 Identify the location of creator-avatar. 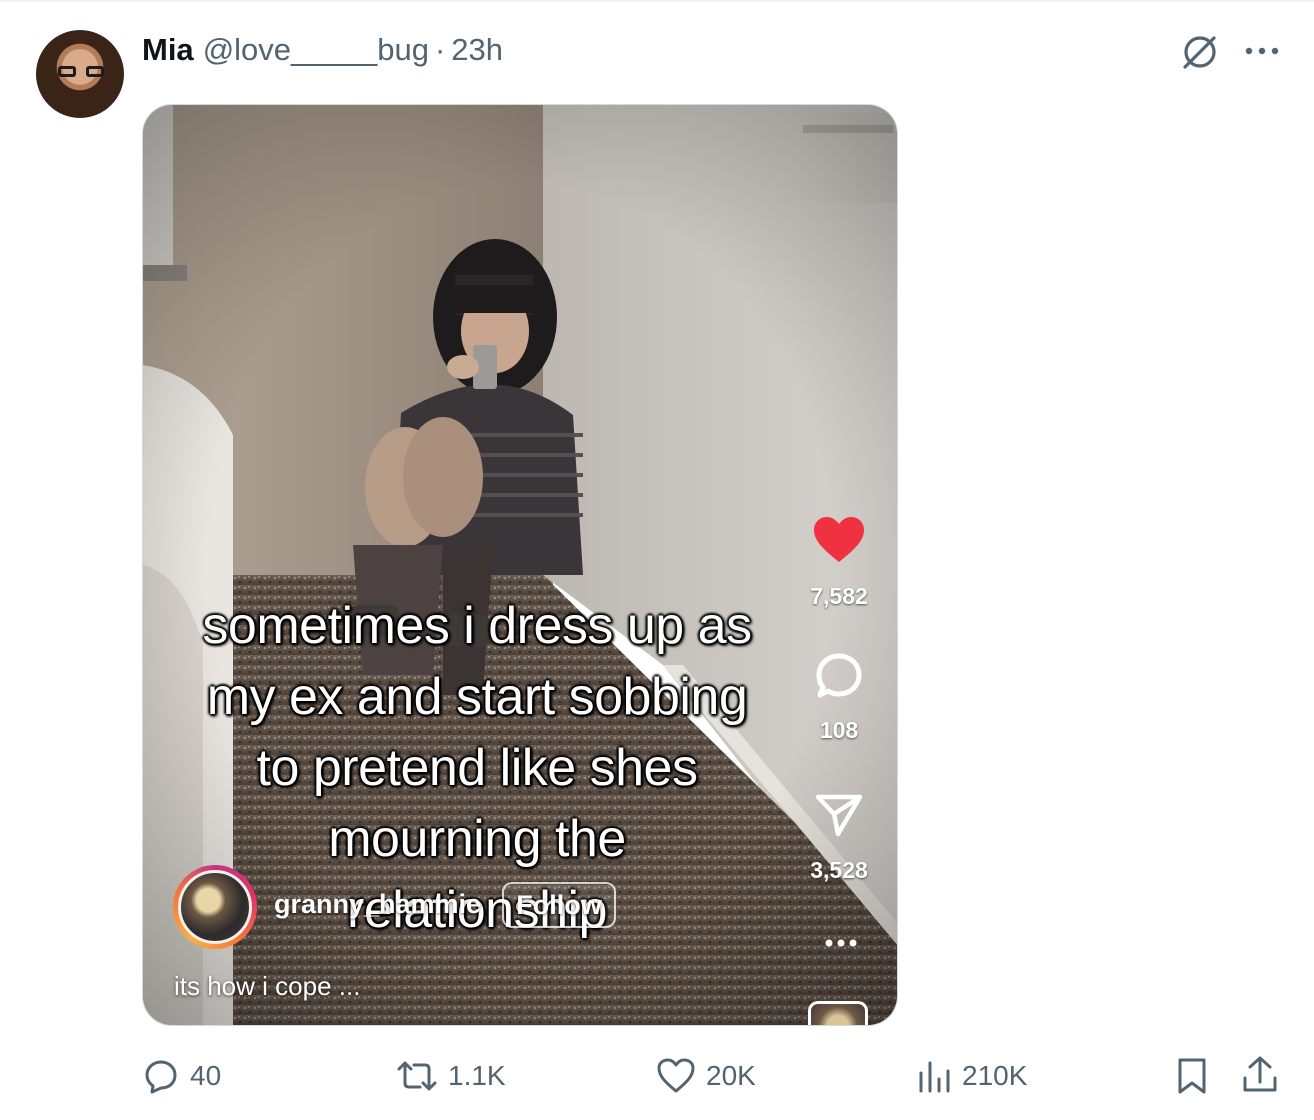
(215, 907).